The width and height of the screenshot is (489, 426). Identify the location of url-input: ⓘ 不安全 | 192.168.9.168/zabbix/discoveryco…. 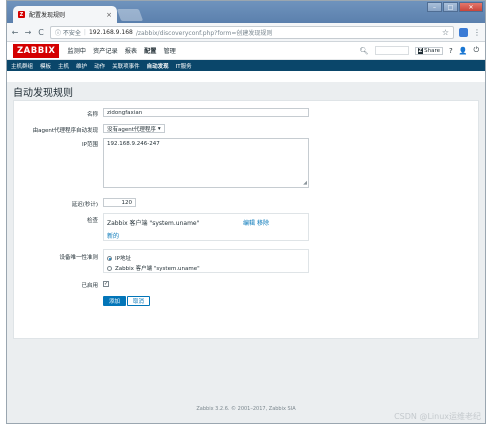
(252, 32).